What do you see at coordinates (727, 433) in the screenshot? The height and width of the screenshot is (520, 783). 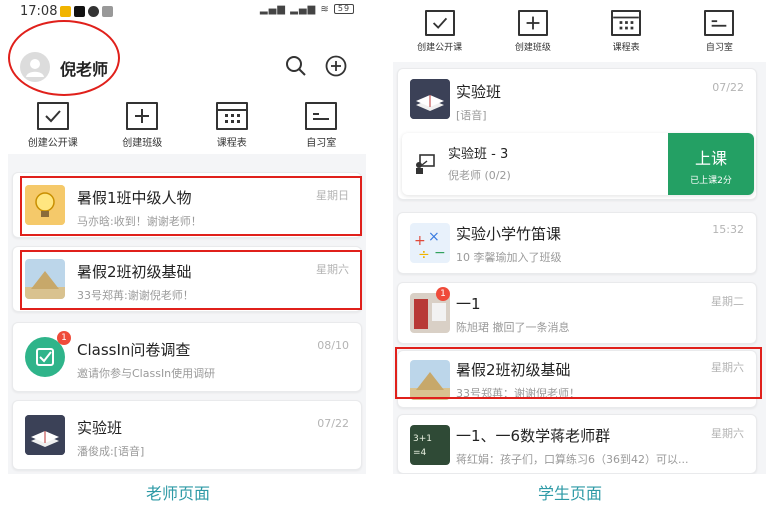 I see `chat-time: 星期六` at bounding box center [727, 433].